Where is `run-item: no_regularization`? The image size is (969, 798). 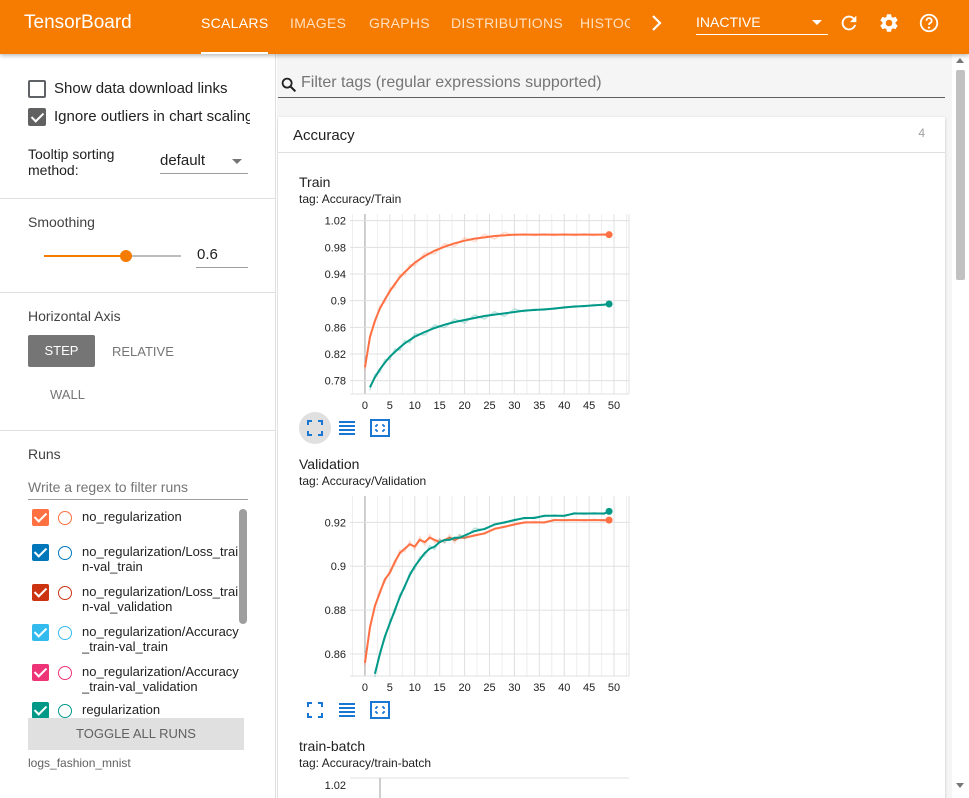
run-item: no_regularization is located at coordinates (137, 529).